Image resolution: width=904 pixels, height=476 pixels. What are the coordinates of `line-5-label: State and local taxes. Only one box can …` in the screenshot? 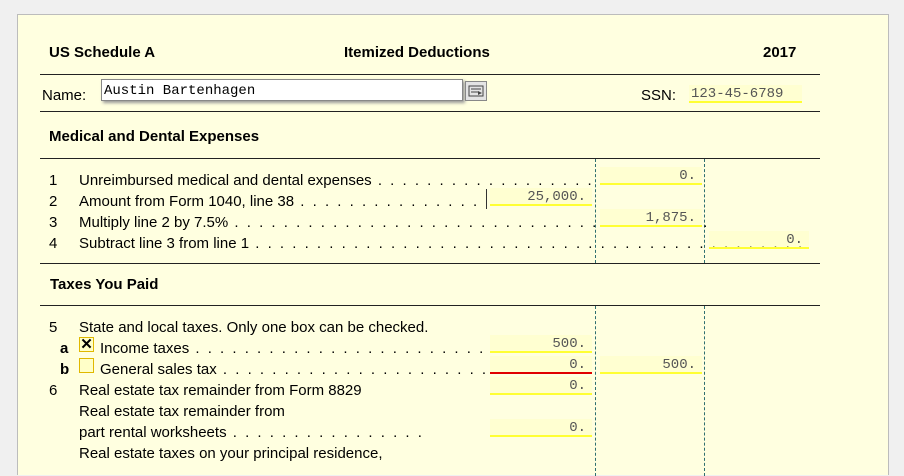 It's located at (254, 327).